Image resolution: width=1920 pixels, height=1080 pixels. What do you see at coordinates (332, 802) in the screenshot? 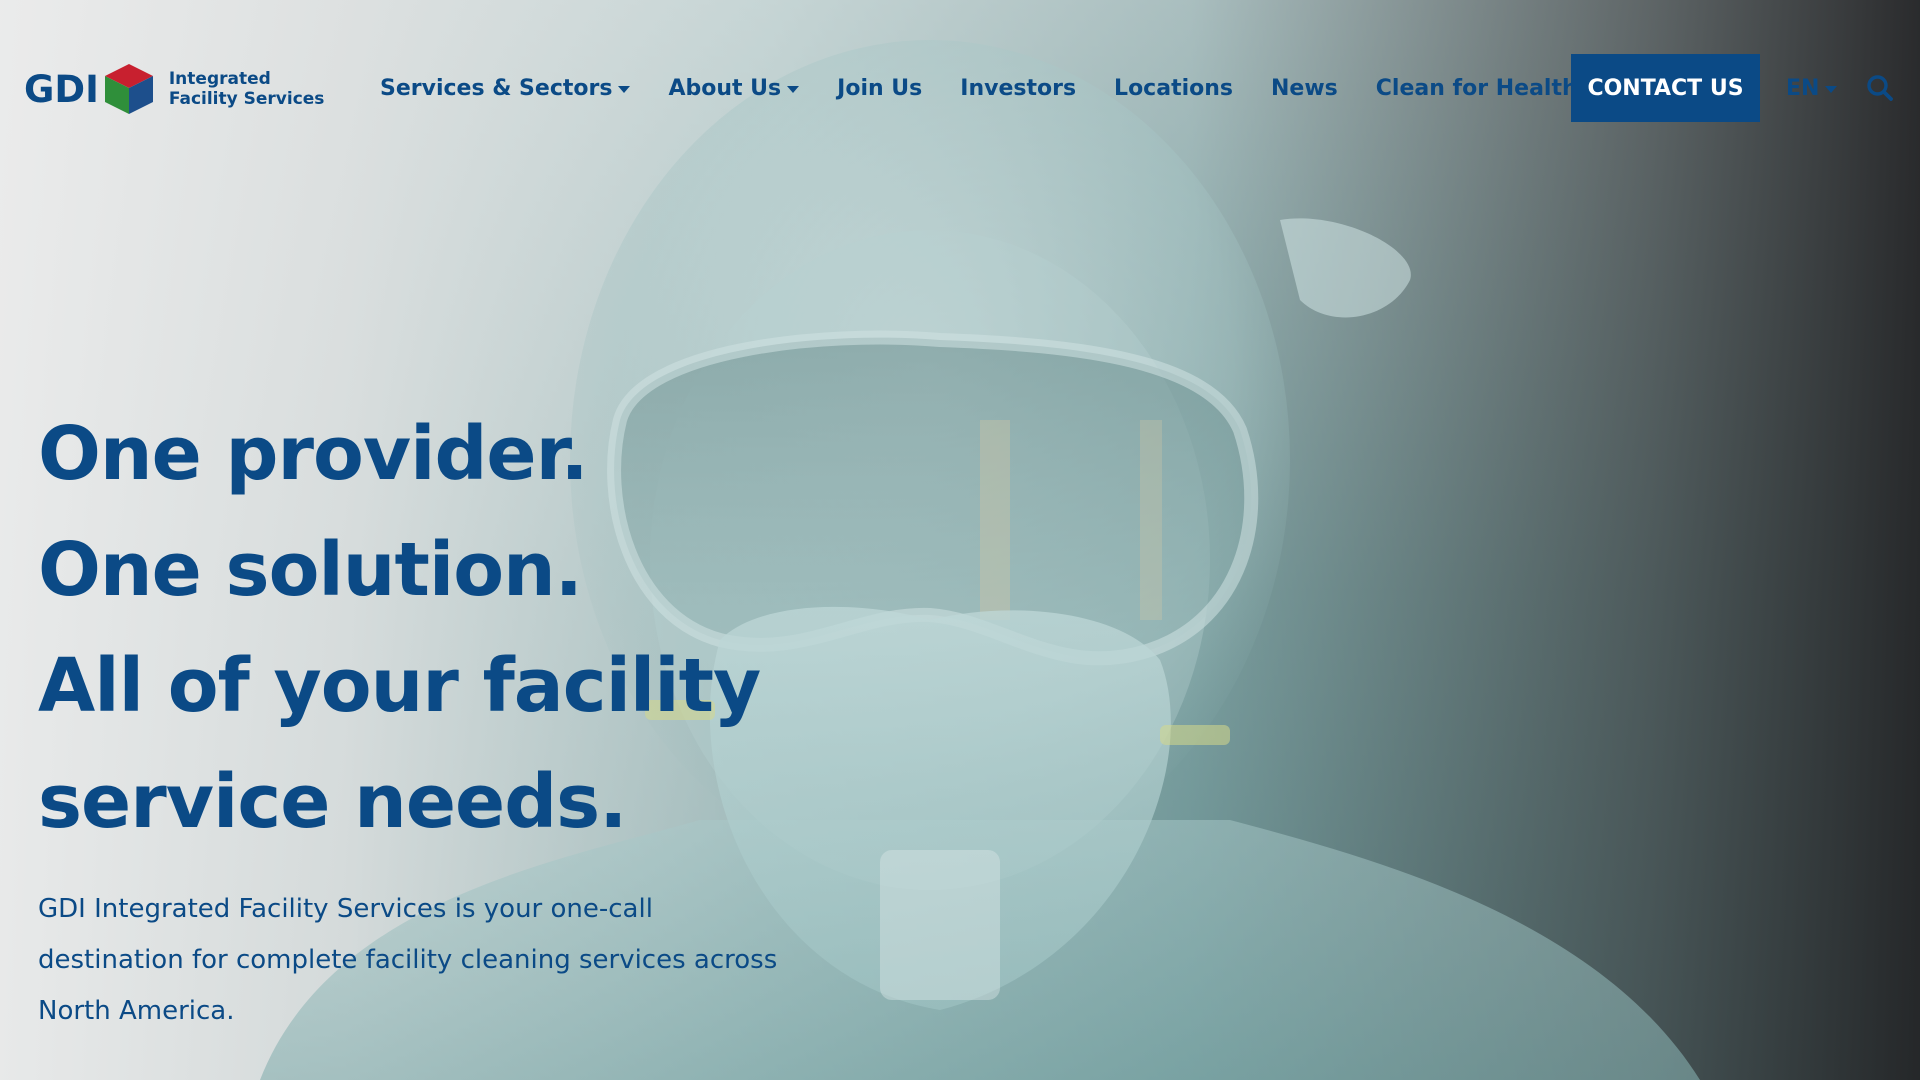
I see `hero-headline-line: service needs.` at bounding box center [332, 802].